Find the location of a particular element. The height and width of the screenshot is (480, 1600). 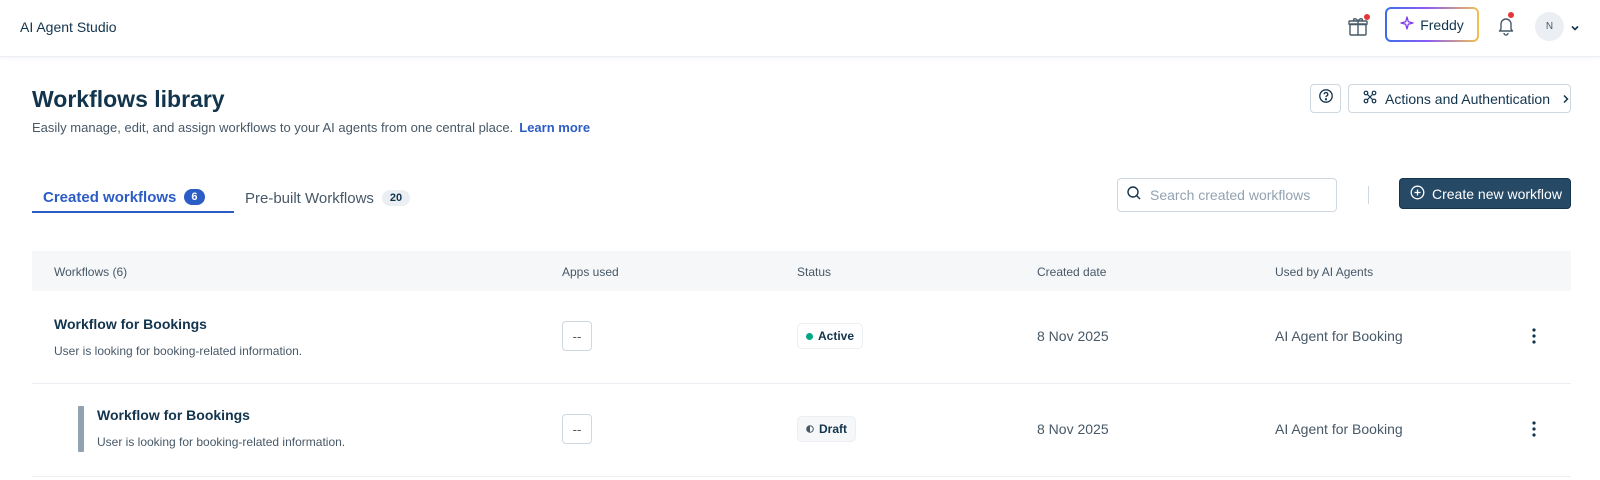

learn-more-link: Learn more is located at coordinates (554, 127).